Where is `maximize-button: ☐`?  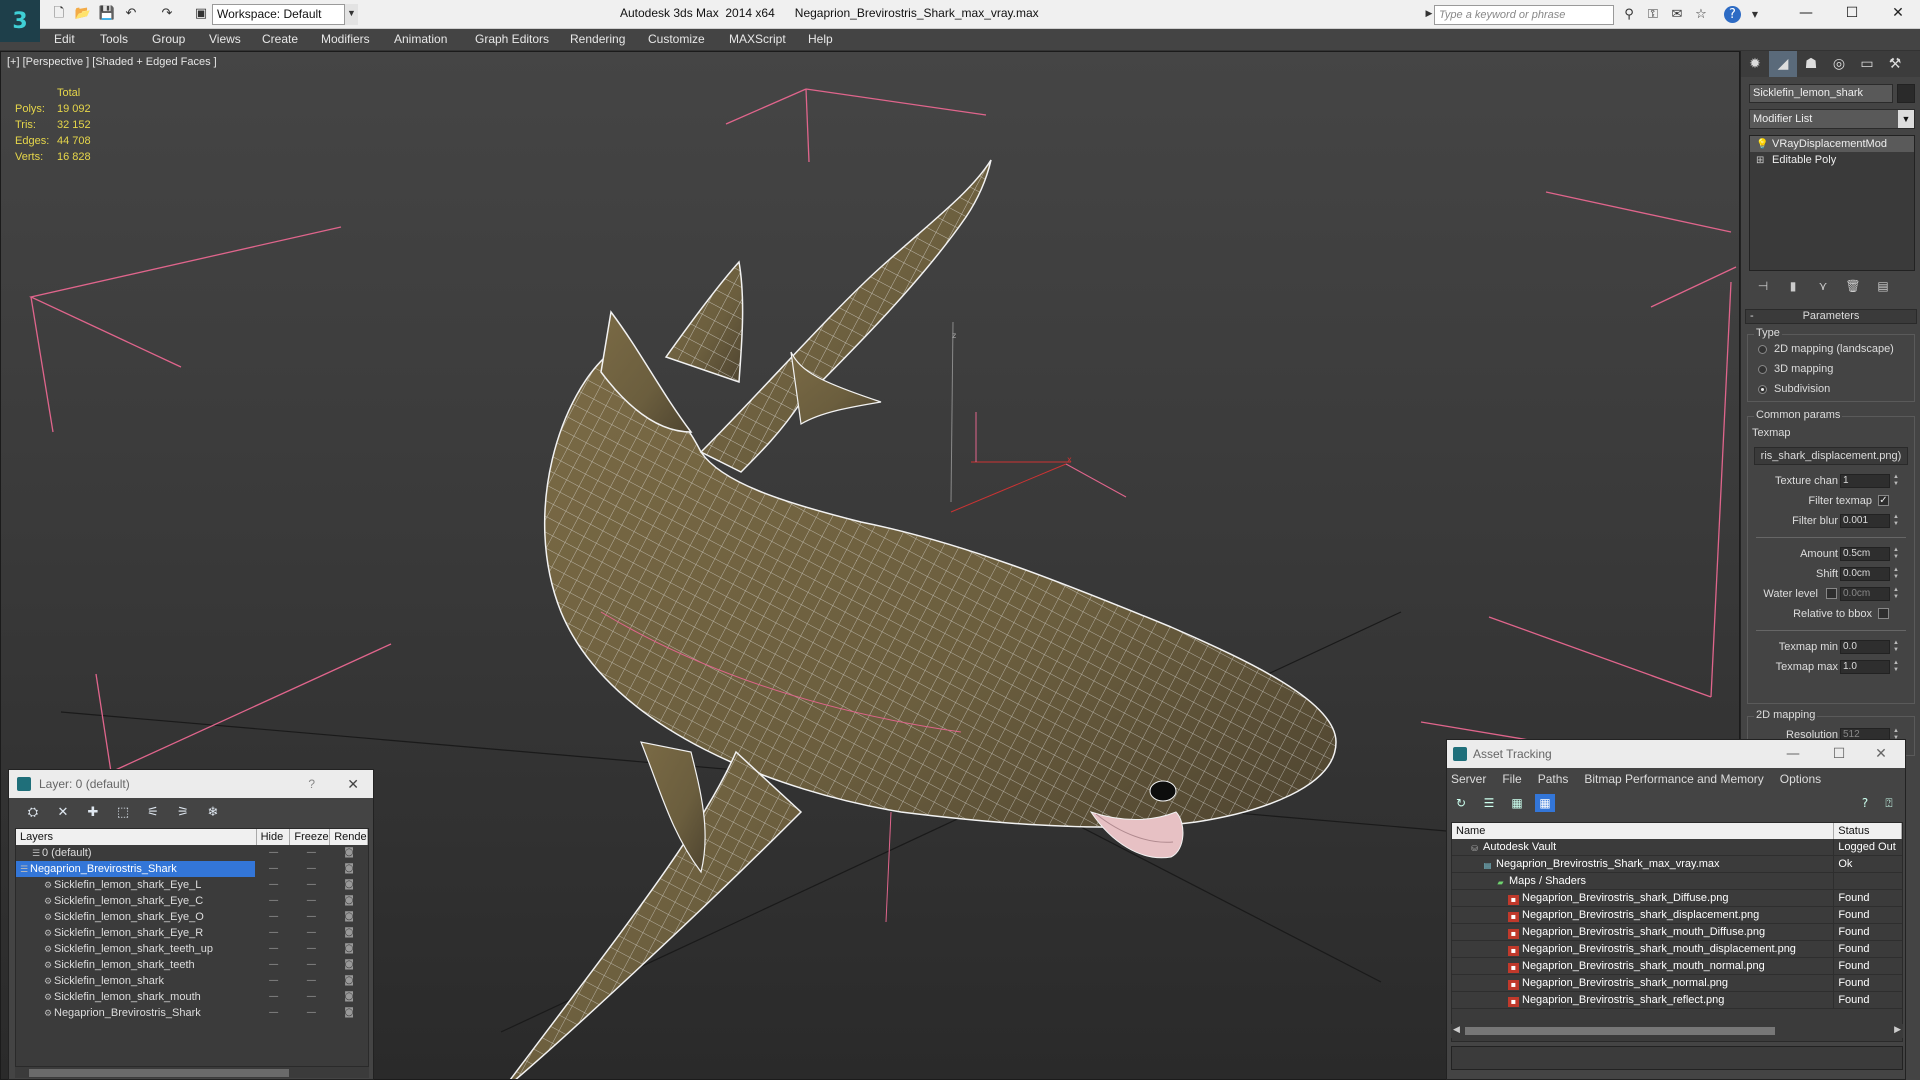 maximize-button: ☐ is located at coordinates (1839, 754).